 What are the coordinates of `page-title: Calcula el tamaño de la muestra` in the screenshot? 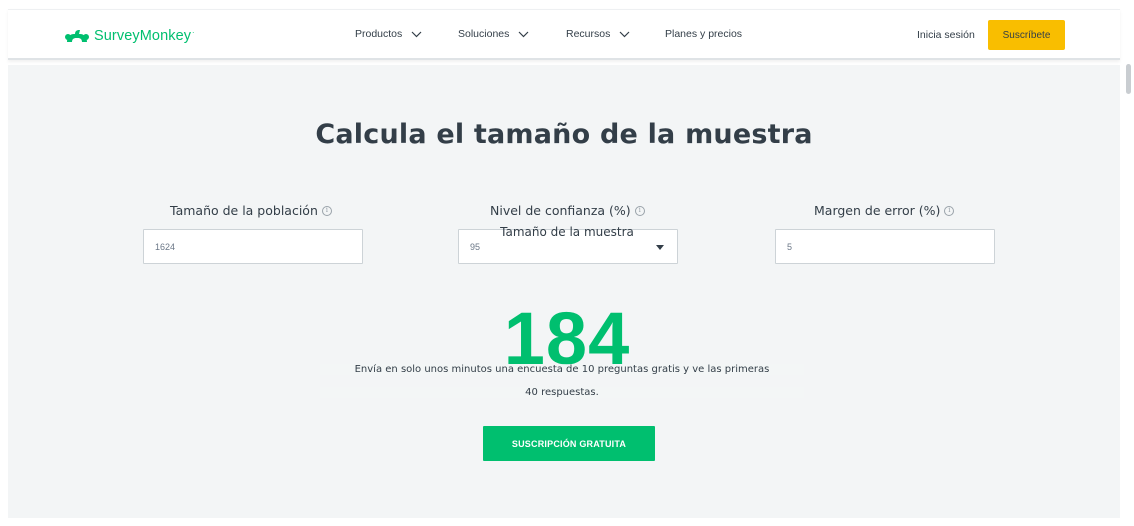 It's located at (564, 134).